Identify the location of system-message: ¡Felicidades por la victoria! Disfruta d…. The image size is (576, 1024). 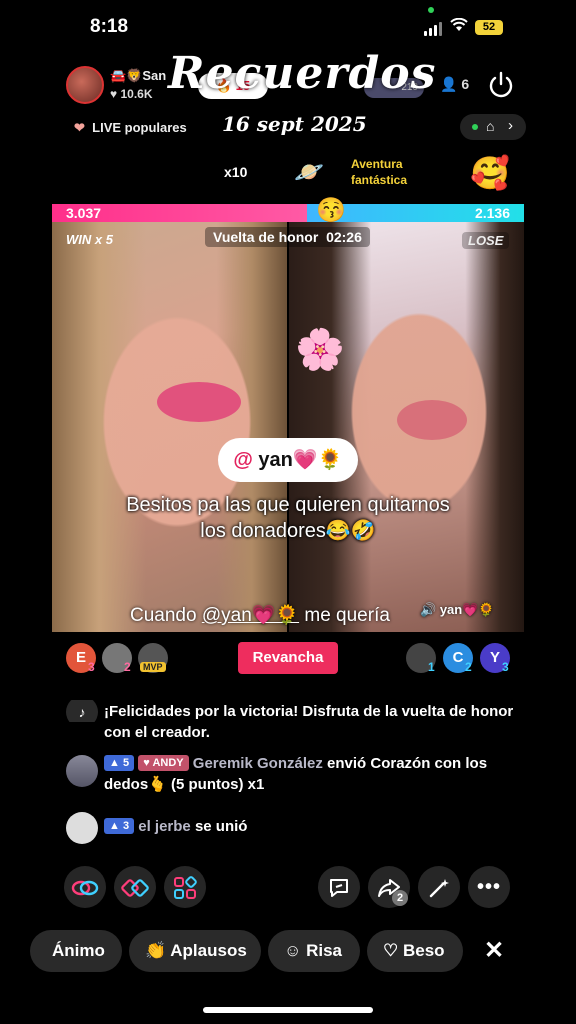
(309, 722).